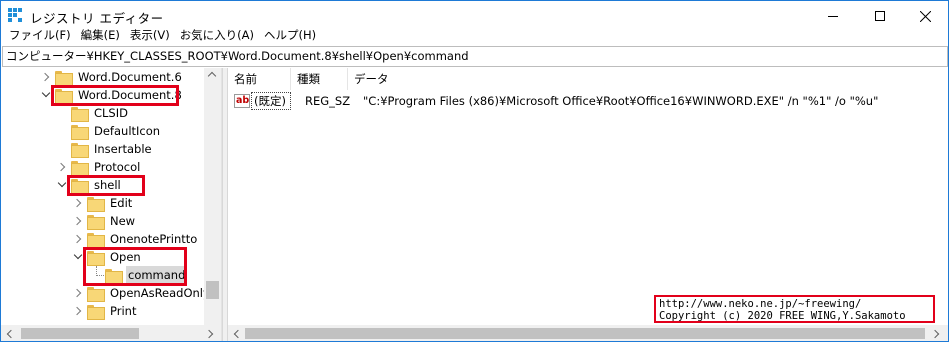 The width and height of the screenshot is (949, 342). I want to click on tree-item-protocol: Protocol, so click(99, 167).